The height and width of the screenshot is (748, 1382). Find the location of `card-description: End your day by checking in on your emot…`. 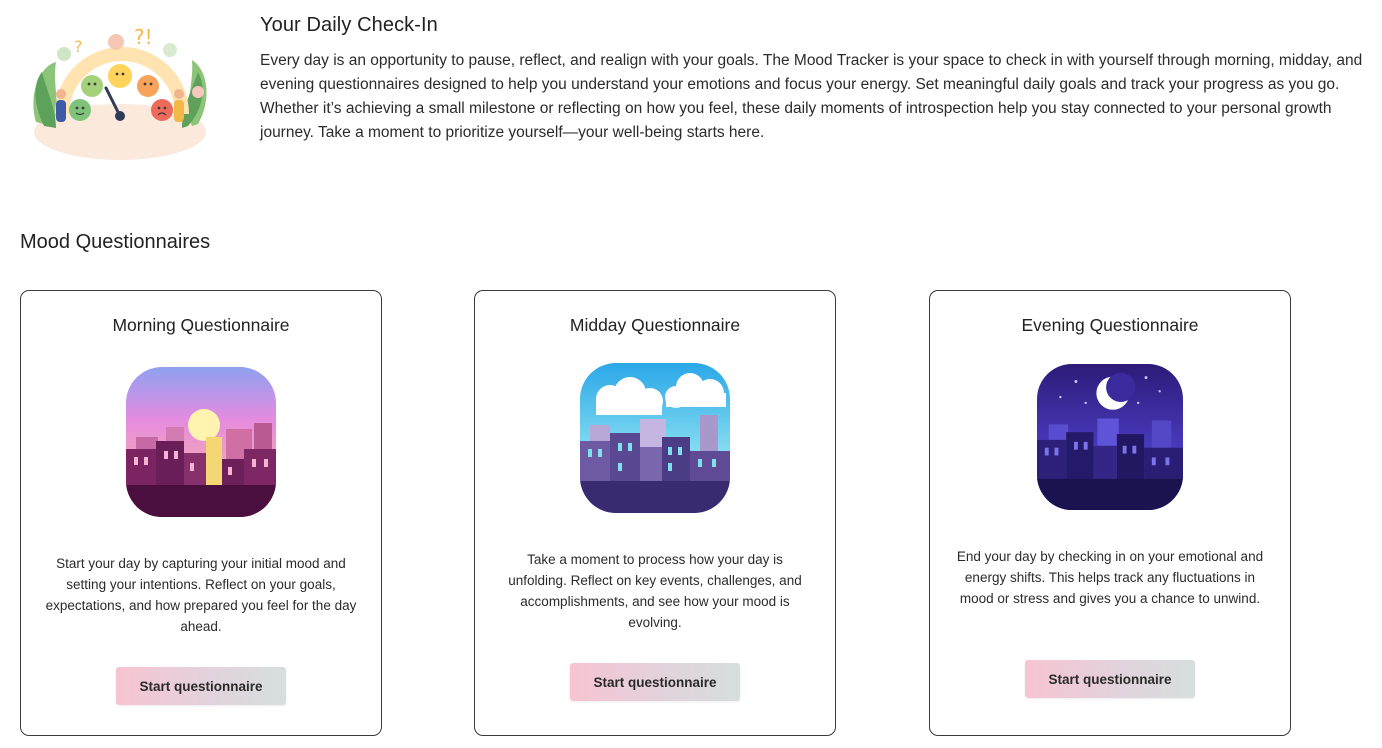

card-description: End your day by checking in on your emot… is located at coordinates (1110, 577).